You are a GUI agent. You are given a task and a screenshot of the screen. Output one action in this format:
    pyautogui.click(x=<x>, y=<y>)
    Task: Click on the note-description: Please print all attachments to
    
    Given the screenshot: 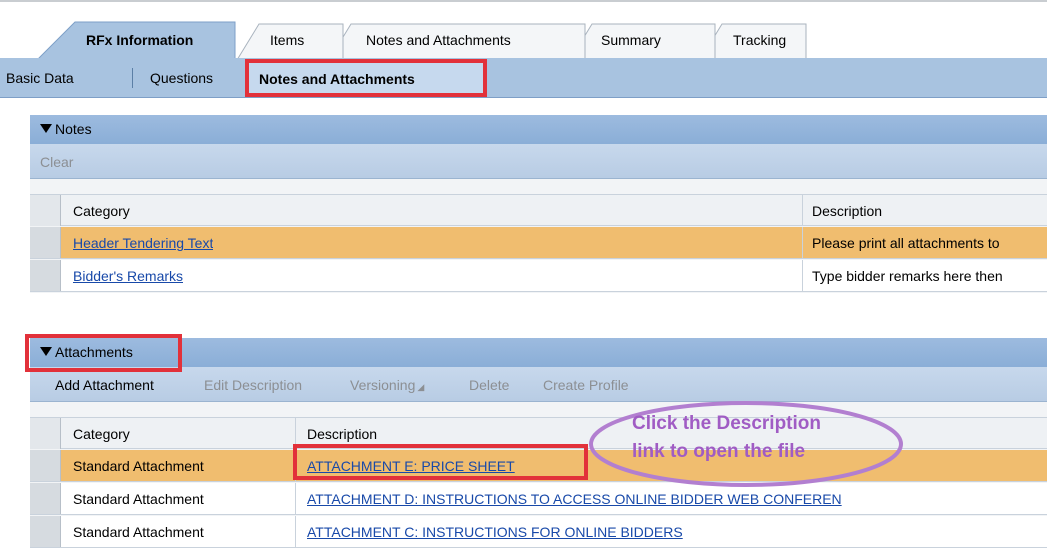 What is the action you would take?
    pyautogui.click(x=906, y=243)
    